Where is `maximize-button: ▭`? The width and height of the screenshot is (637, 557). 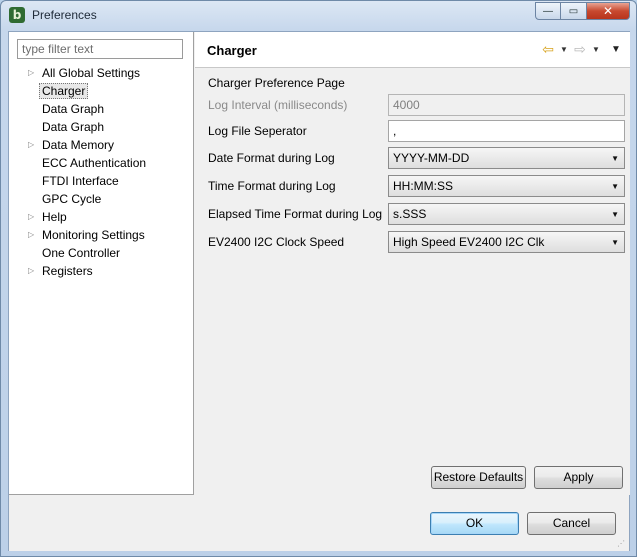 maximize-button: ▭ is located at coordinates (574, 11).